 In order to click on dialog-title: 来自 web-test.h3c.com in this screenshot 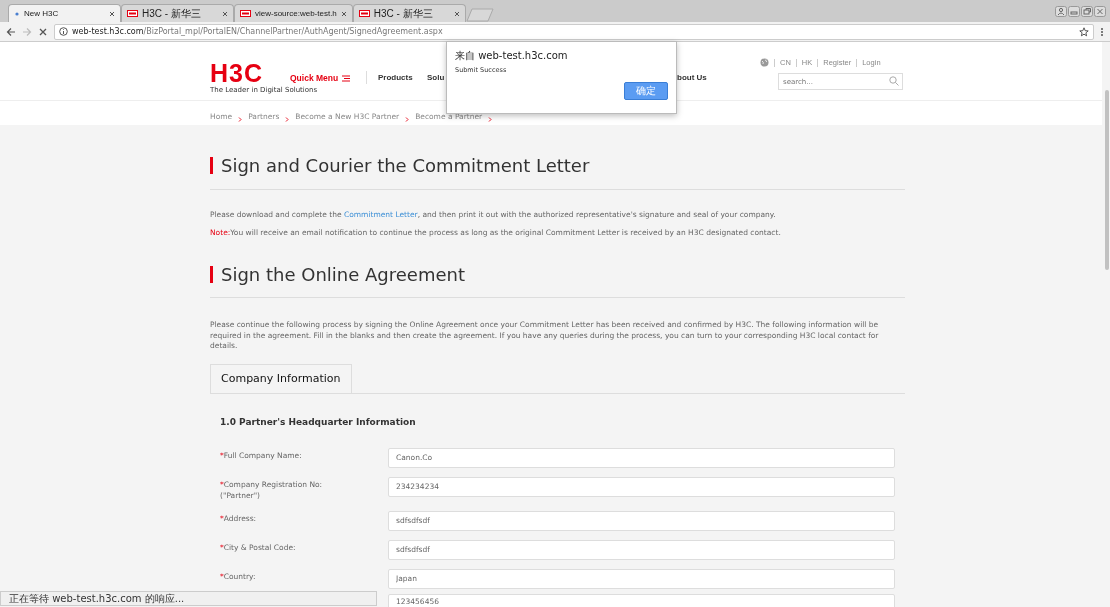, I will do `click(512, 56)`.